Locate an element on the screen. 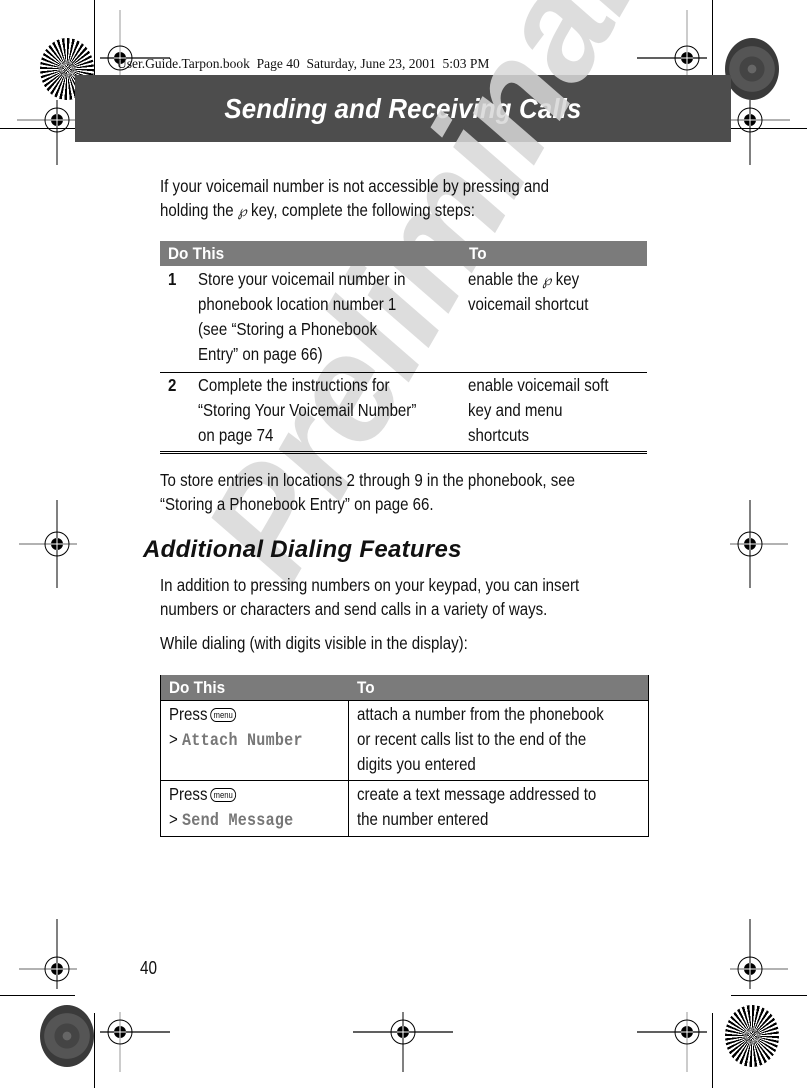 This screenshot has width=807, height=1088. step-instruction-line: Store your voicemail number in is located at coordinates (302, 279).